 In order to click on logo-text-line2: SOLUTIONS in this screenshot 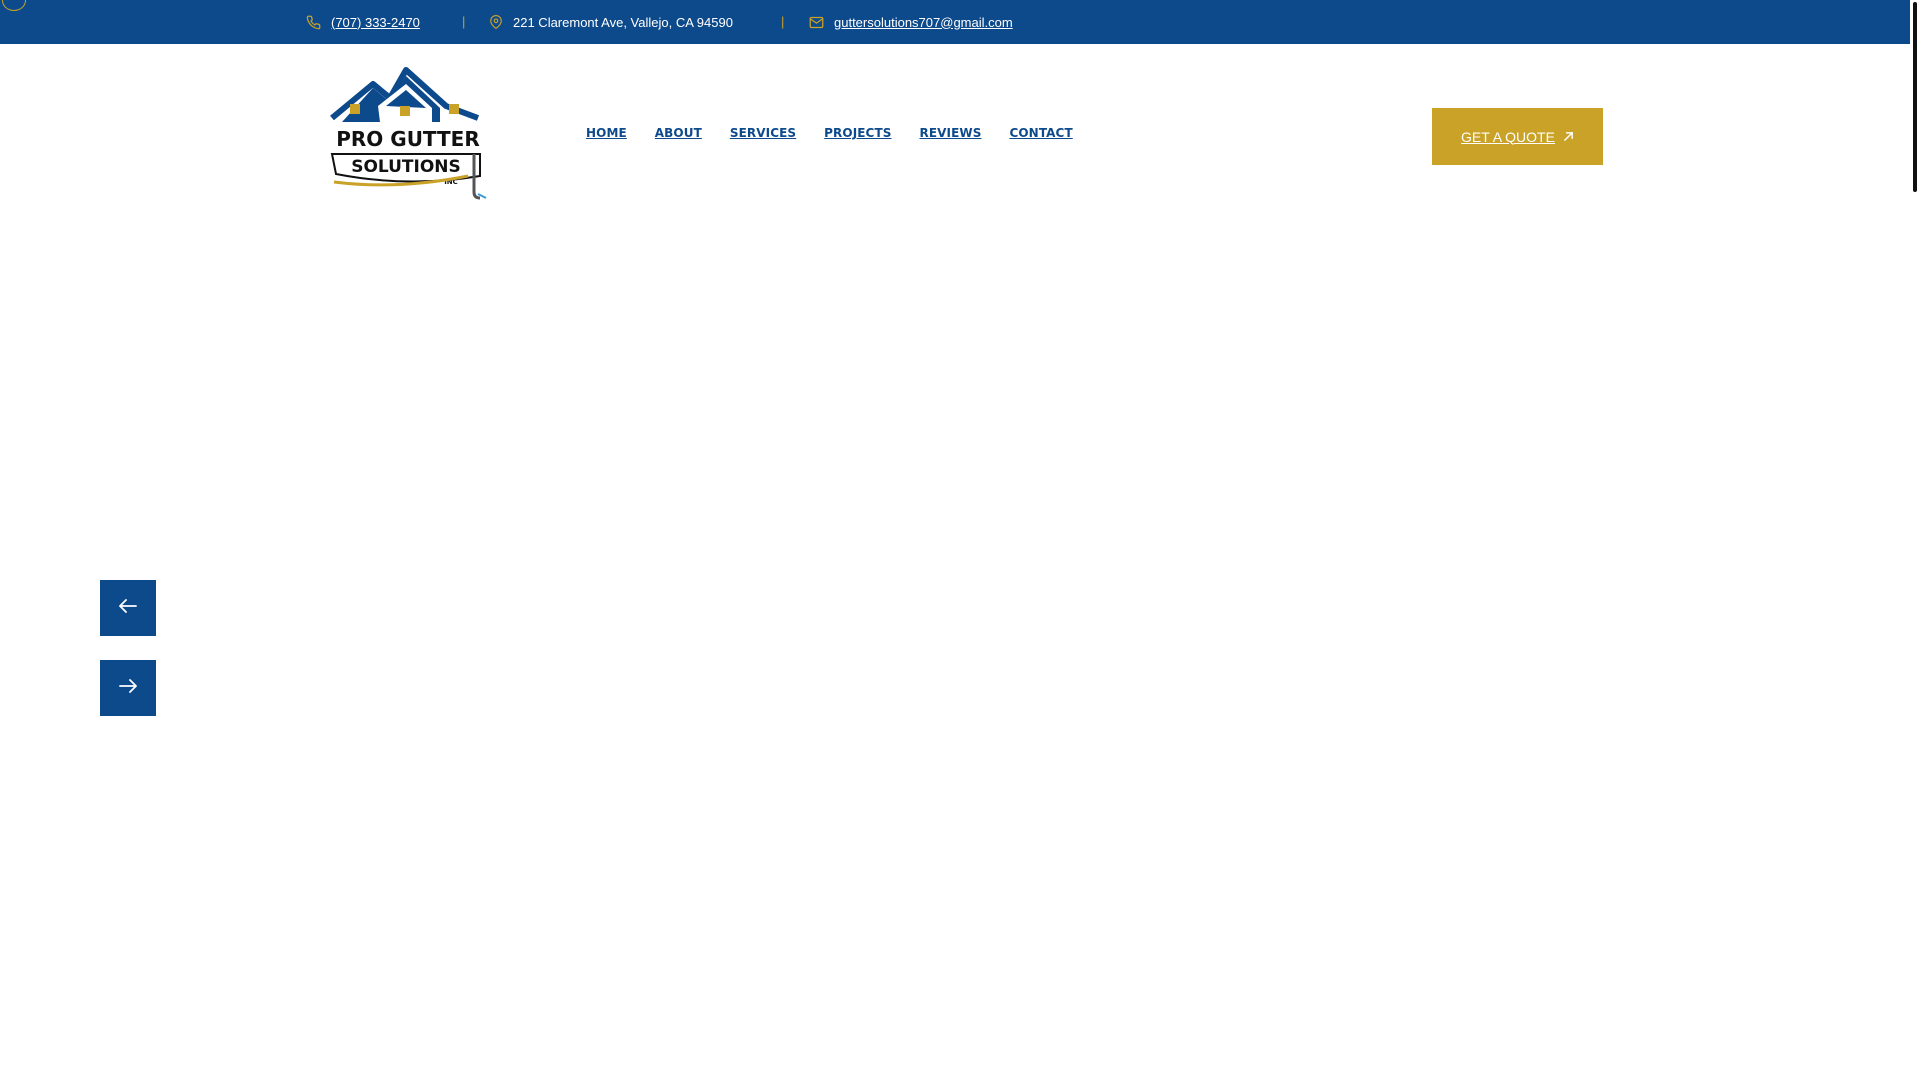, I will do `click(406, 167)`.